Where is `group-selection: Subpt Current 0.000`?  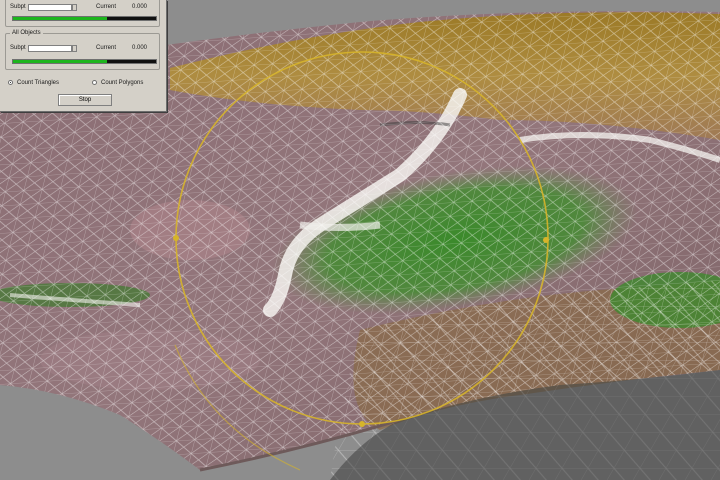
group-selection: Subpt Current 0.000 is located at coordinates (82, 13).